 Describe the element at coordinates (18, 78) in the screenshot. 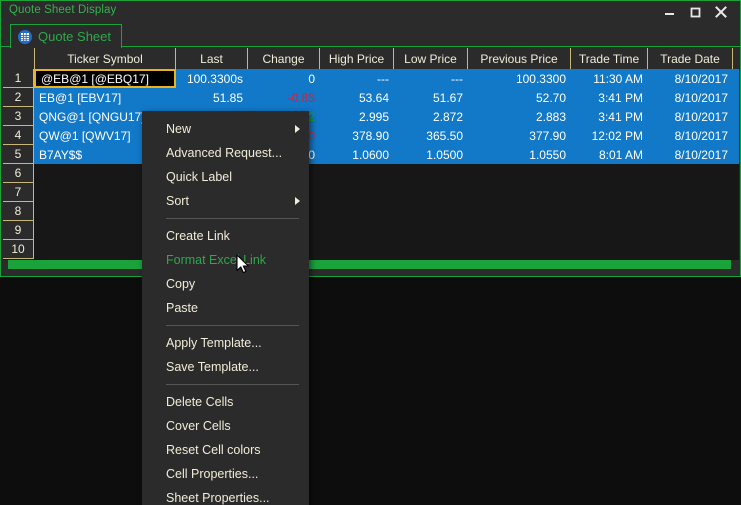

I see `row-number: 1` at that location.